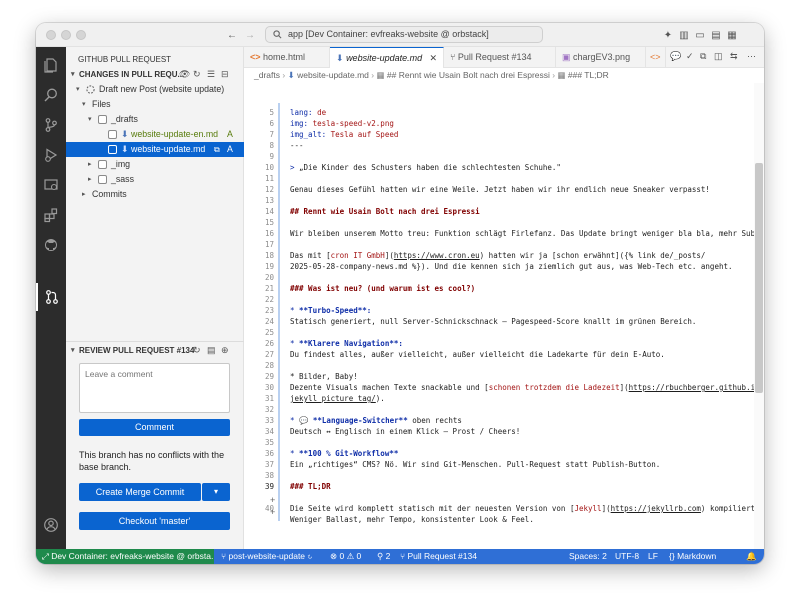 Image resolution: width=800 pixels, height=610 pixels. I want to click on tab-website-update-md: ⬇ website-update.md ✕, so click(387, 57).